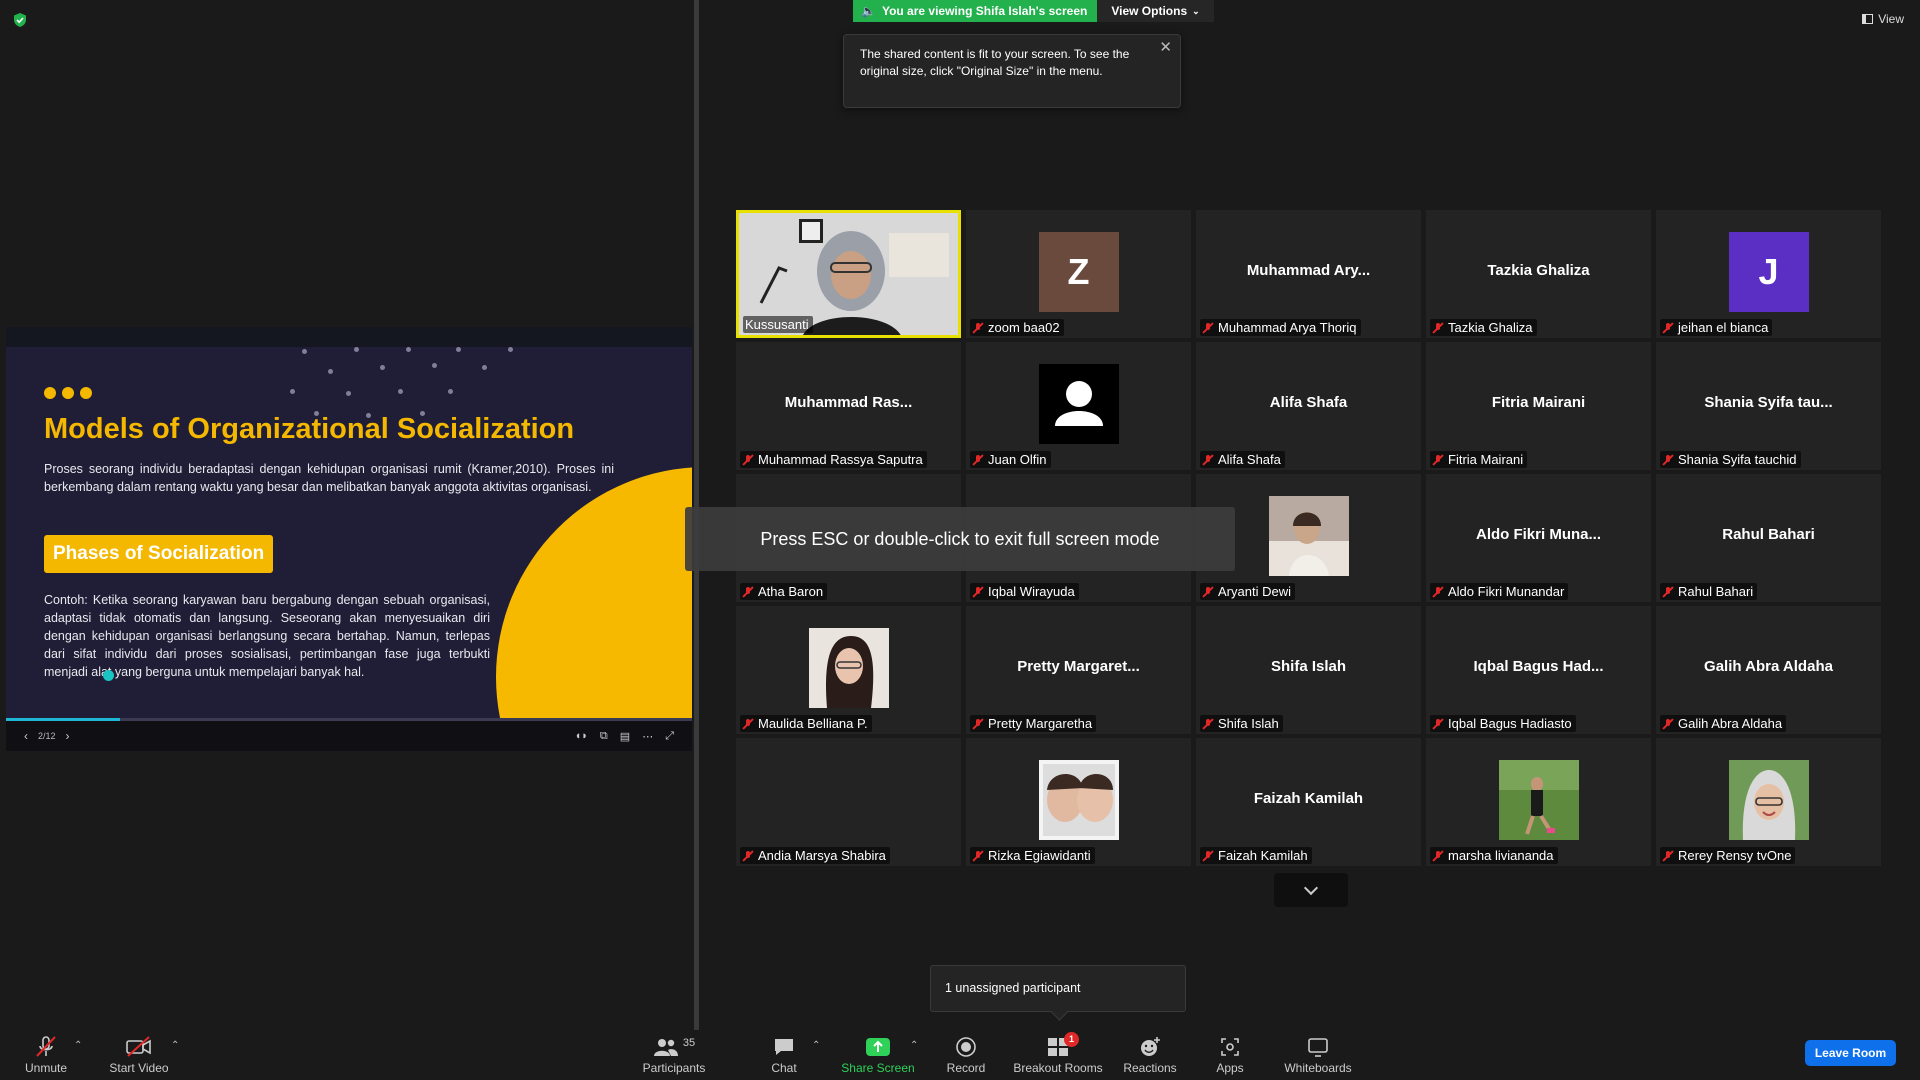 Image resolution: width=1920 pixels, height=1080 pixels. What do you see at coordinates (1716, 591) in the screenshot?
I see `participant-name: Rahul Bahari` at bounding box center [1716, 591].